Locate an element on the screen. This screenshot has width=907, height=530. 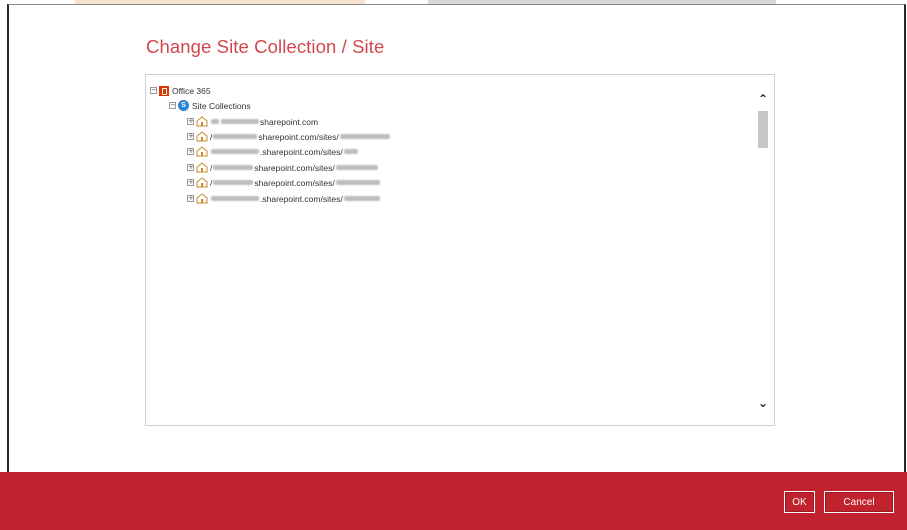
site-url: sharepoint.com is located at coordinates (289, 121).